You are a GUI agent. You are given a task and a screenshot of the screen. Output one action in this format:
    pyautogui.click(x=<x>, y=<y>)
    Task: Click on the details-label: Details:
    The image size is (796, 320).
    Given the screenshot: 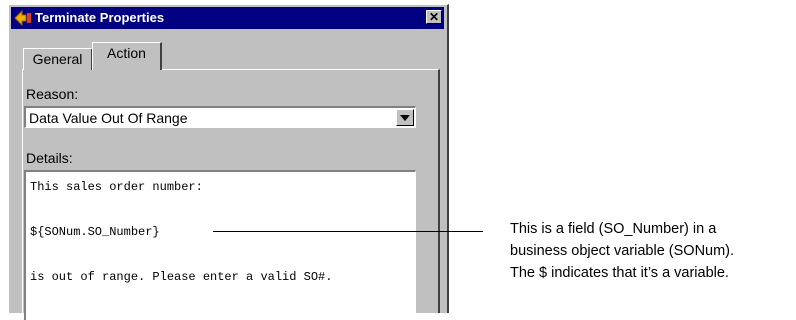 What is the action you would take?
    pyautogui.click(x=49, y=158)
    